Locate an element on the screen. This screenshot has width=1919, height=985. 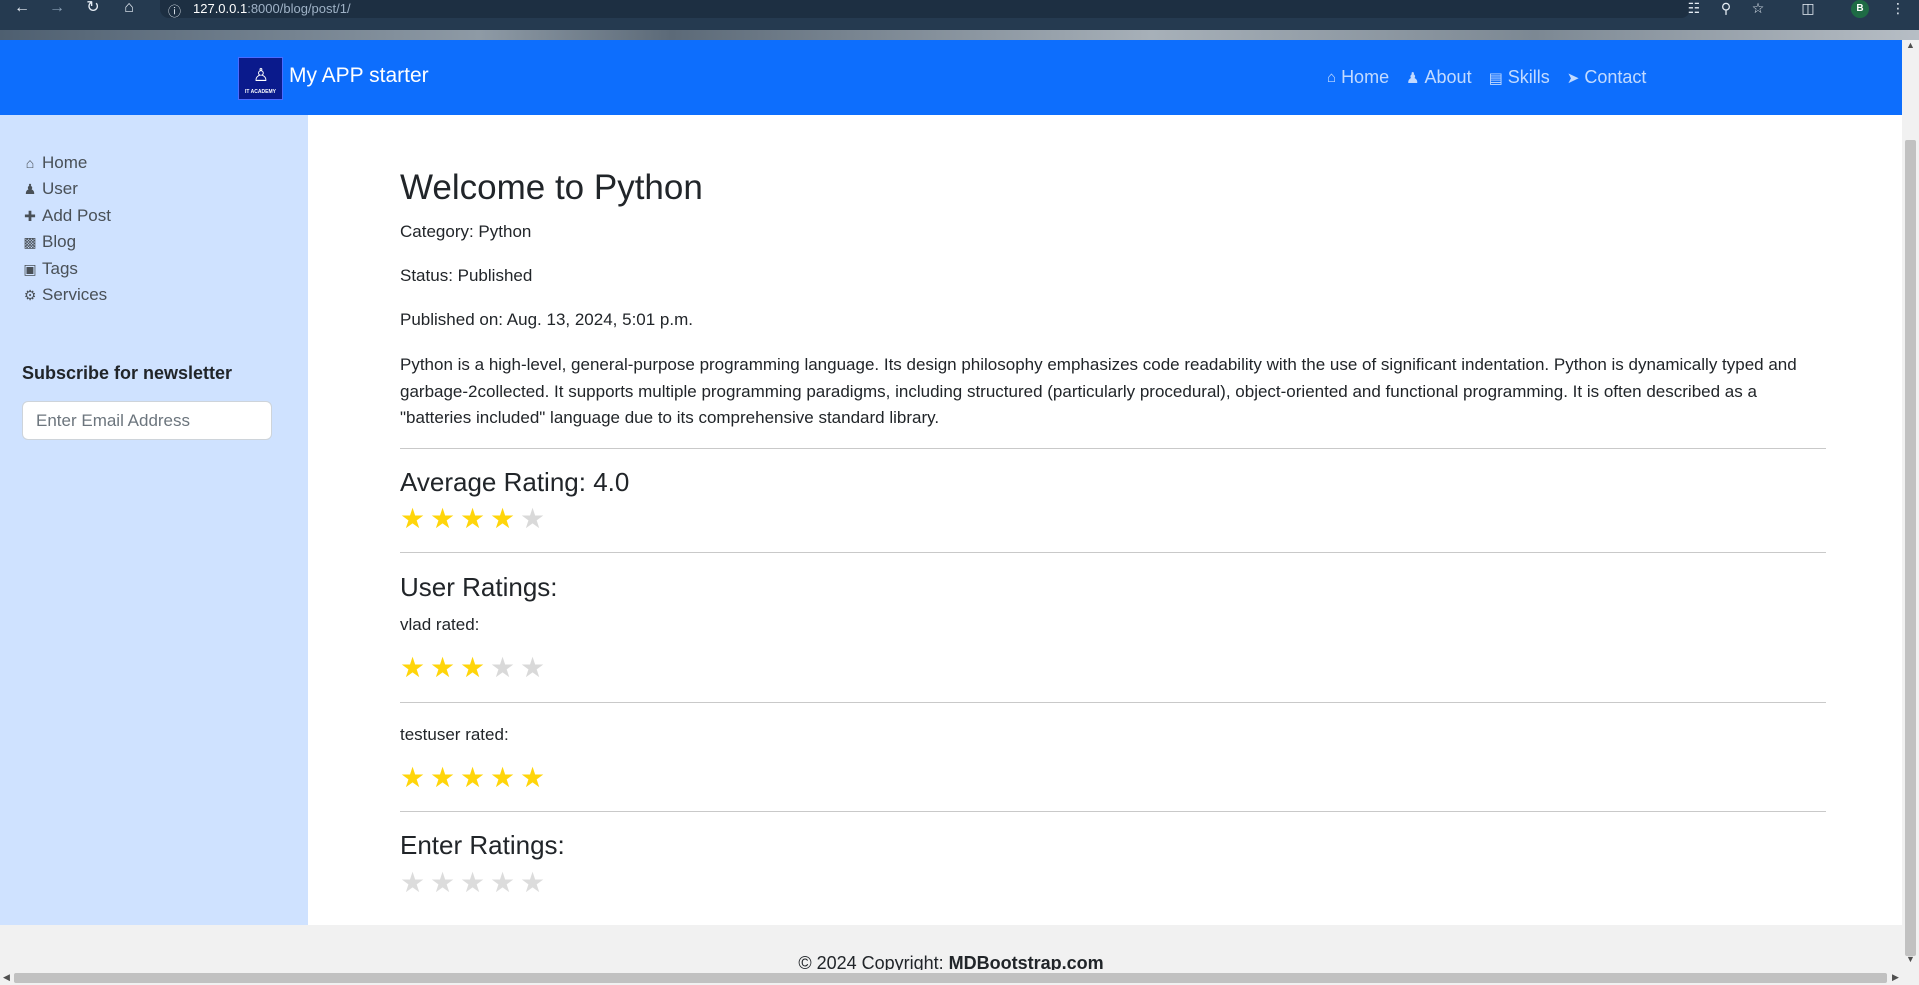
email-input is located at coordinates (147, 420).